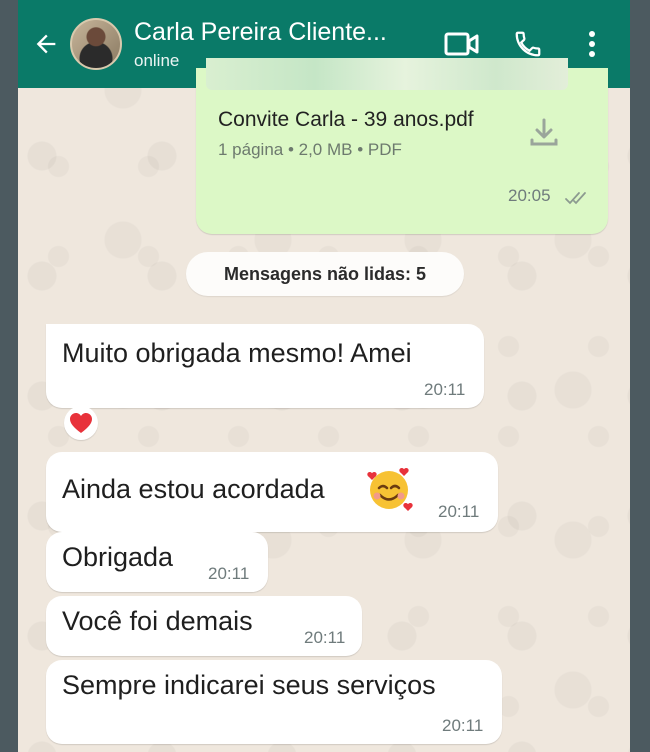 Image resolution: width=650 pixels, height=752 pixels. What do you see at coordinates (237, 353) in the screenshot?
I see `message-text: Muito obrigada mesmo! Amei` at bounding box center [237, 353].